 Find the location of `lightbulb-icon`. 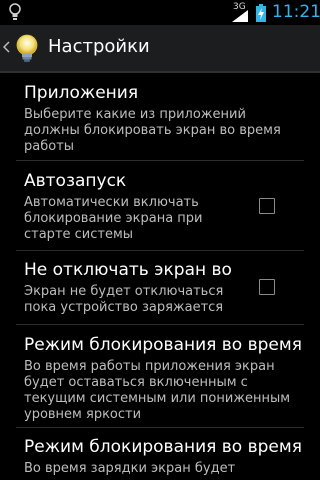

lightbulb-icon is located at coordinates (27, 49).